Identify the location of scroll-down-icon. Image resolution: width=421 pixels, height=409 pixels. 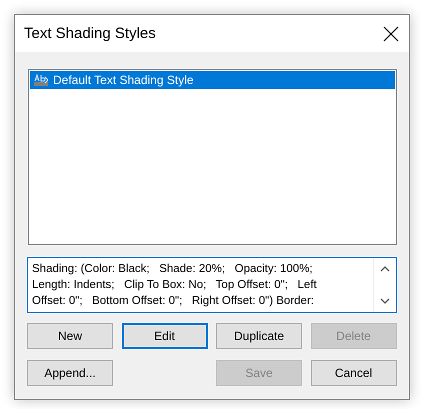
(385, 301).